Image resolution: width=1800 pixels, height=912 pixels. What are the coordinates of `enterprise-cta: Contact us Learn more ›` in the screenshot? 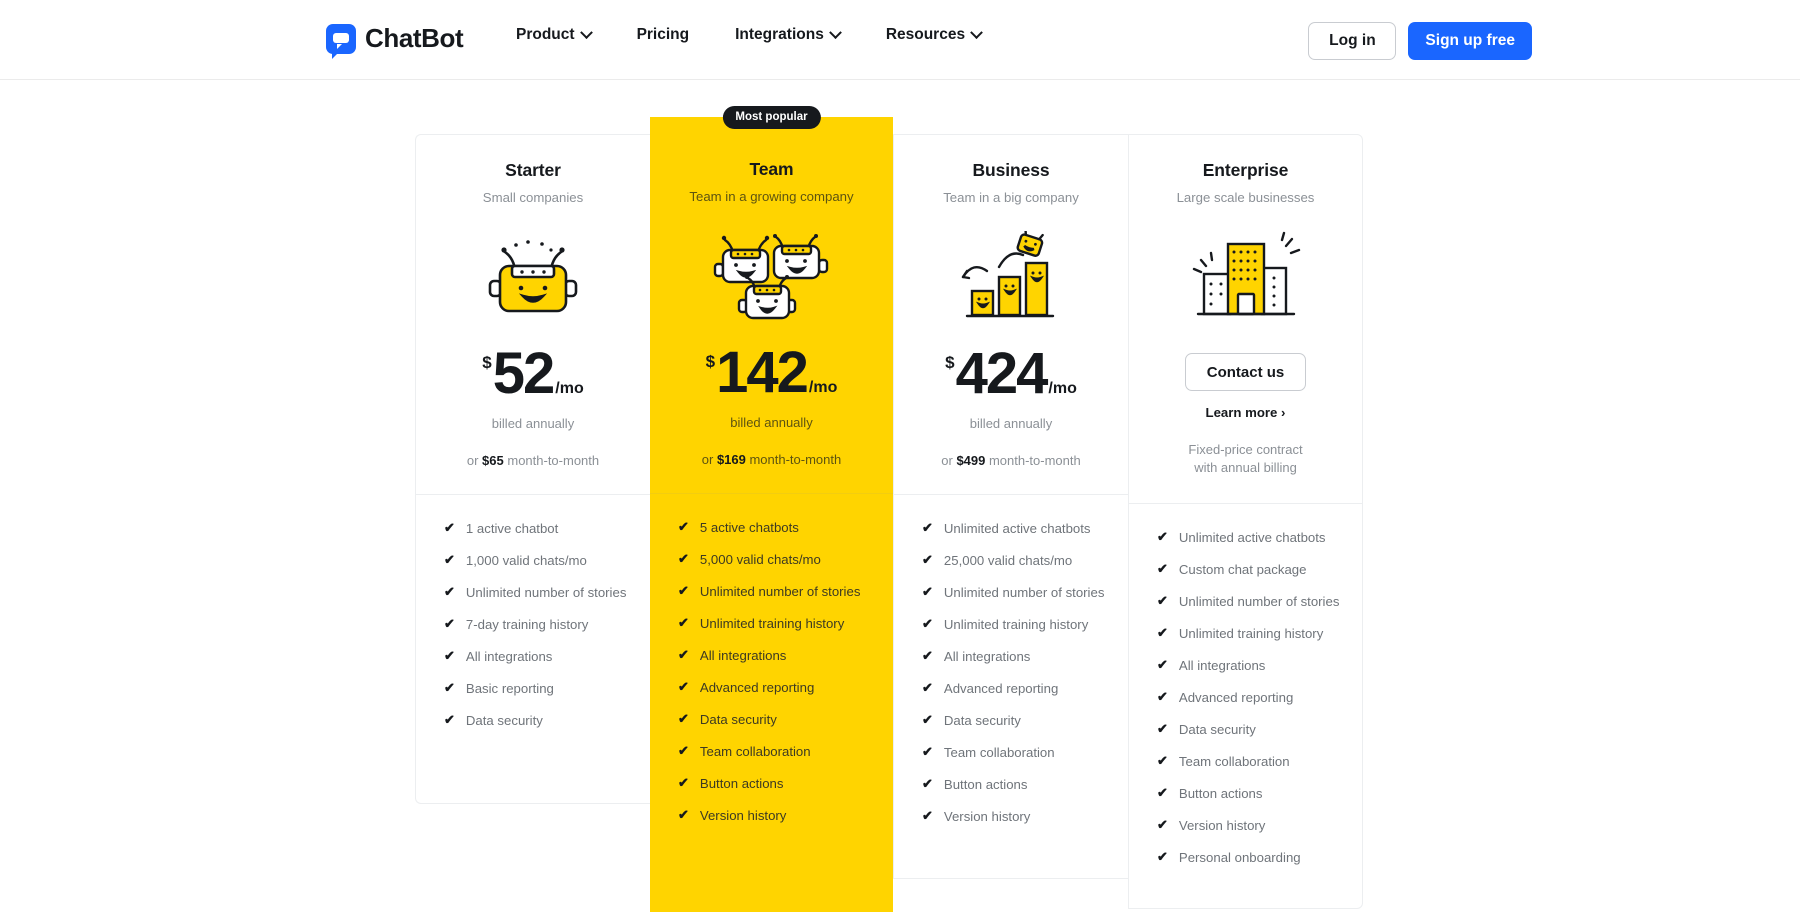 It's located at (1245, 386).